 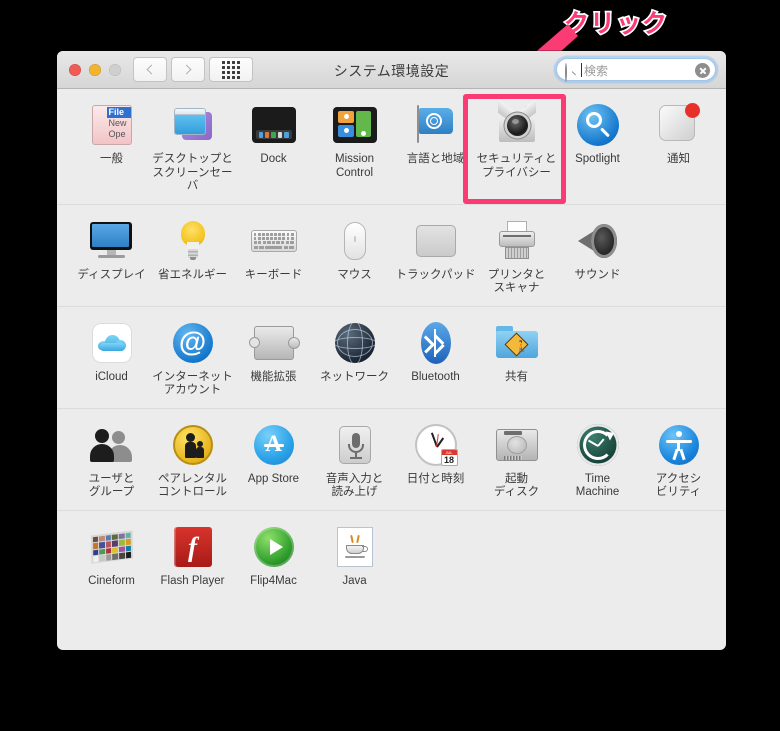 What do you see at coordinates (111, 134) in the screenshot?
I see `pref-pane-general: File New Ope 一般` at bounding box center [111, 134].